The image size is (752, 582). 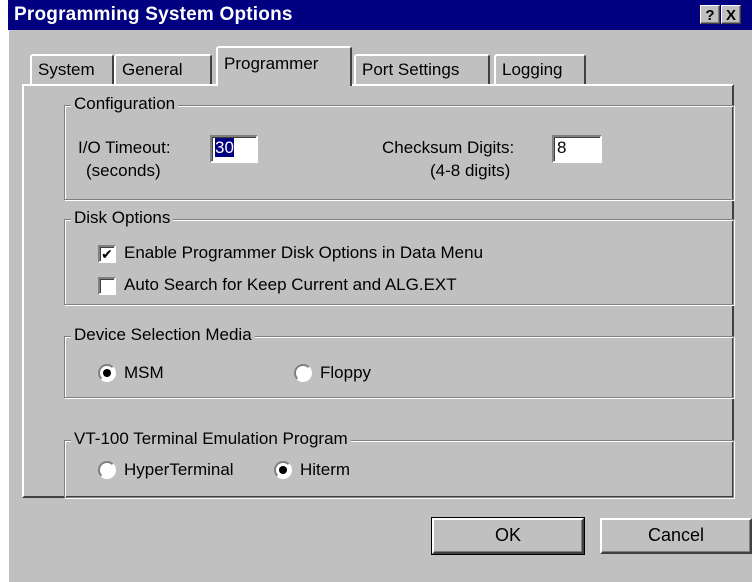 I want to click on device-selection-group-label: Device Selection Media, so click(x=163, y=335).